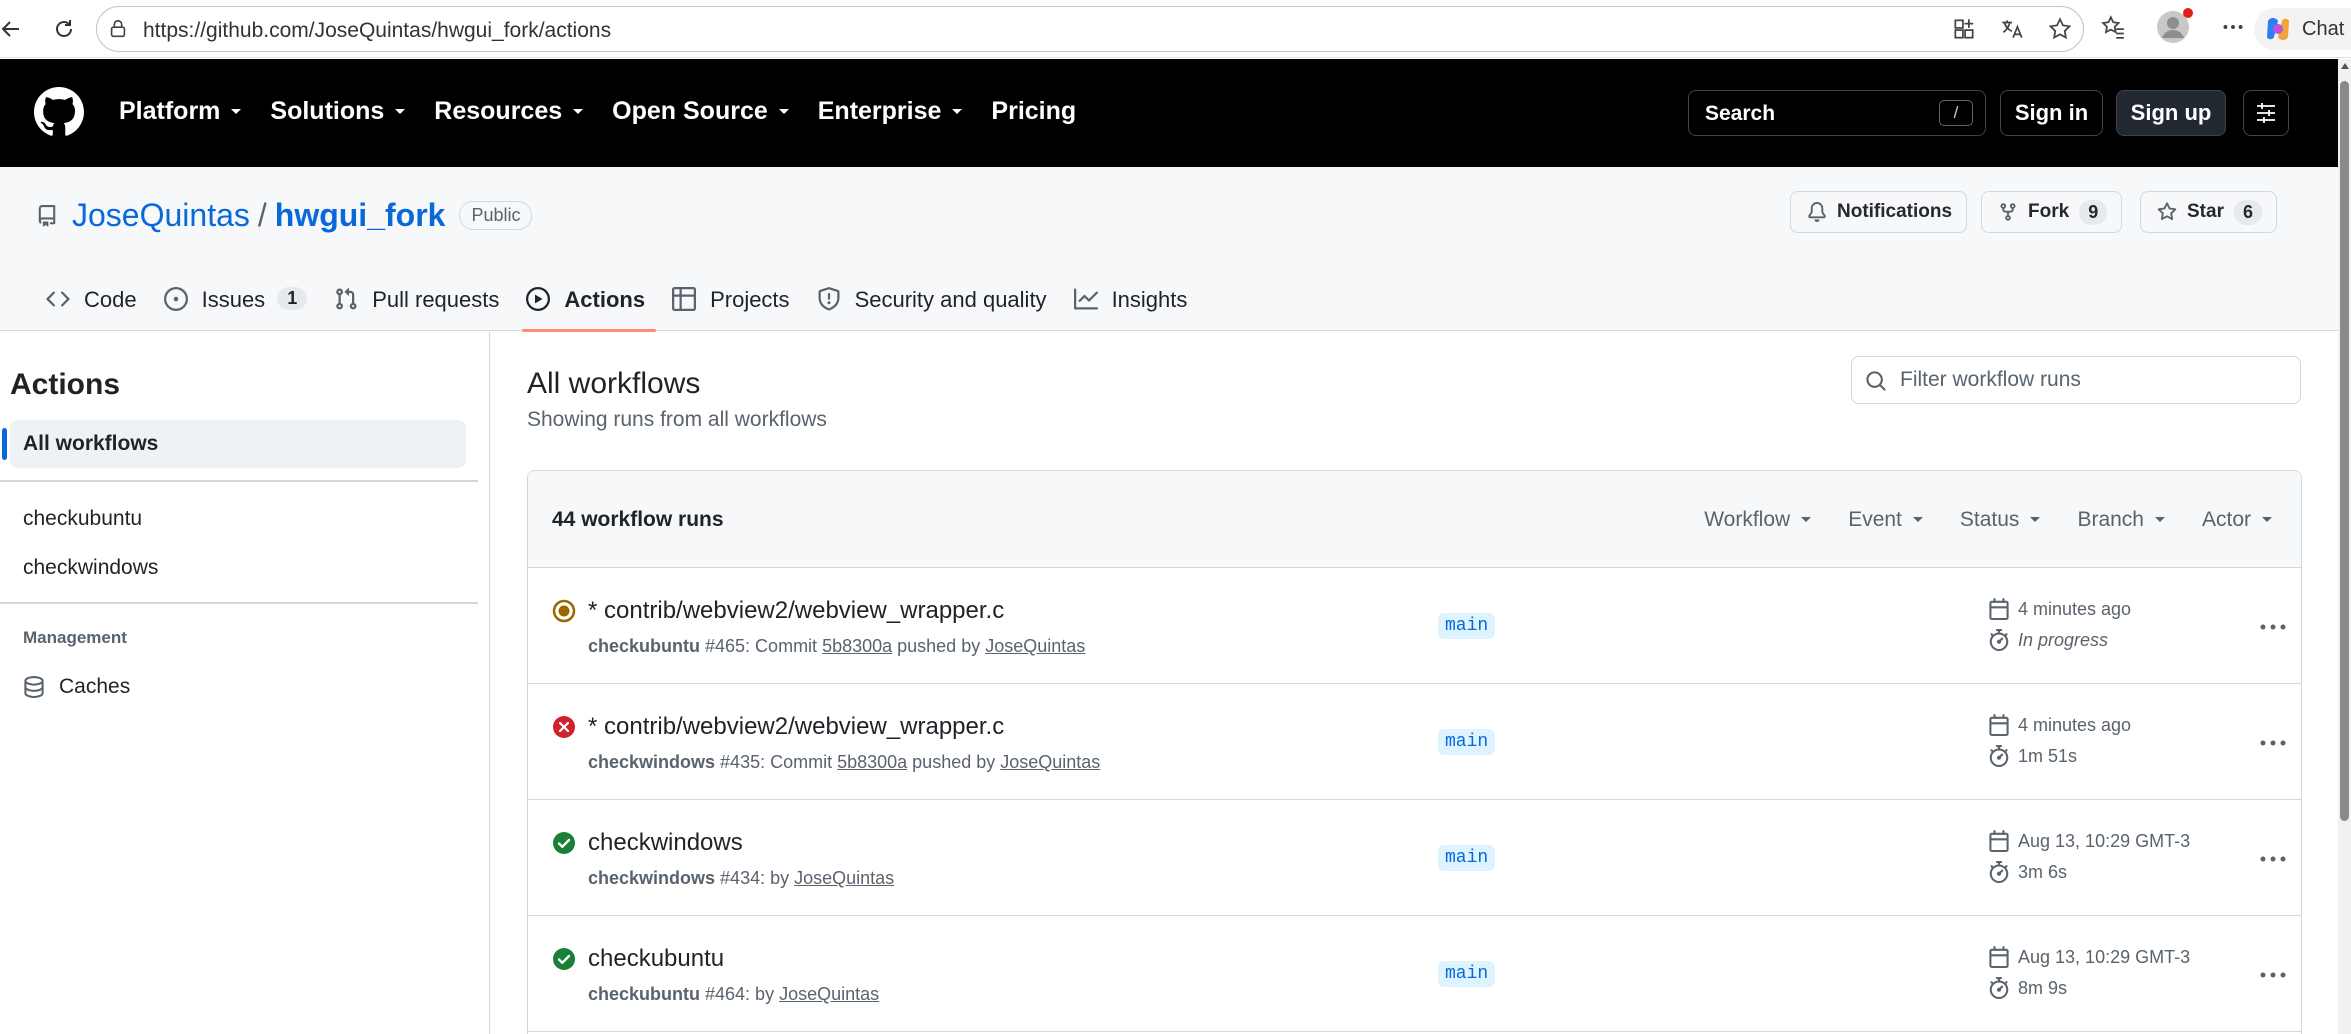 Image resolution: width=2351 pixels, height=1034 pixels. What do you see at coordinates (677, 419) in the screenshot?
I see `page-subtitle: Showing runs from all workflows` at bounding box center [677, 419].